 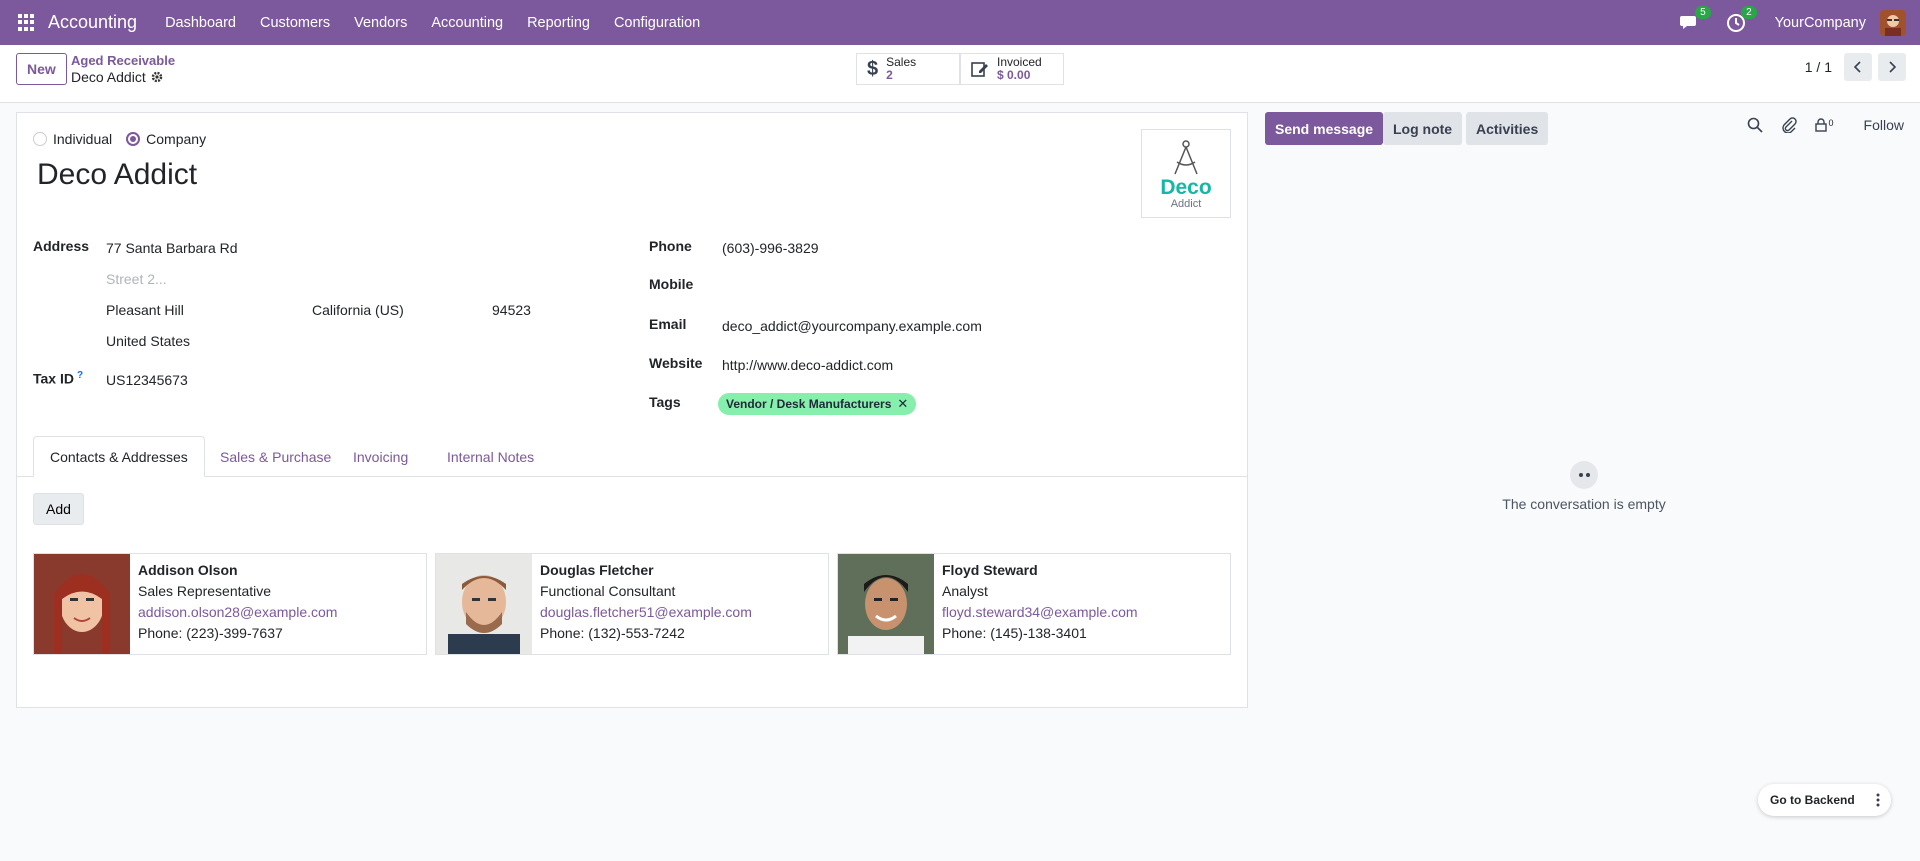 I want to click on contact-email: floyd.steward34@example.com, so click(x=1040, y=612).